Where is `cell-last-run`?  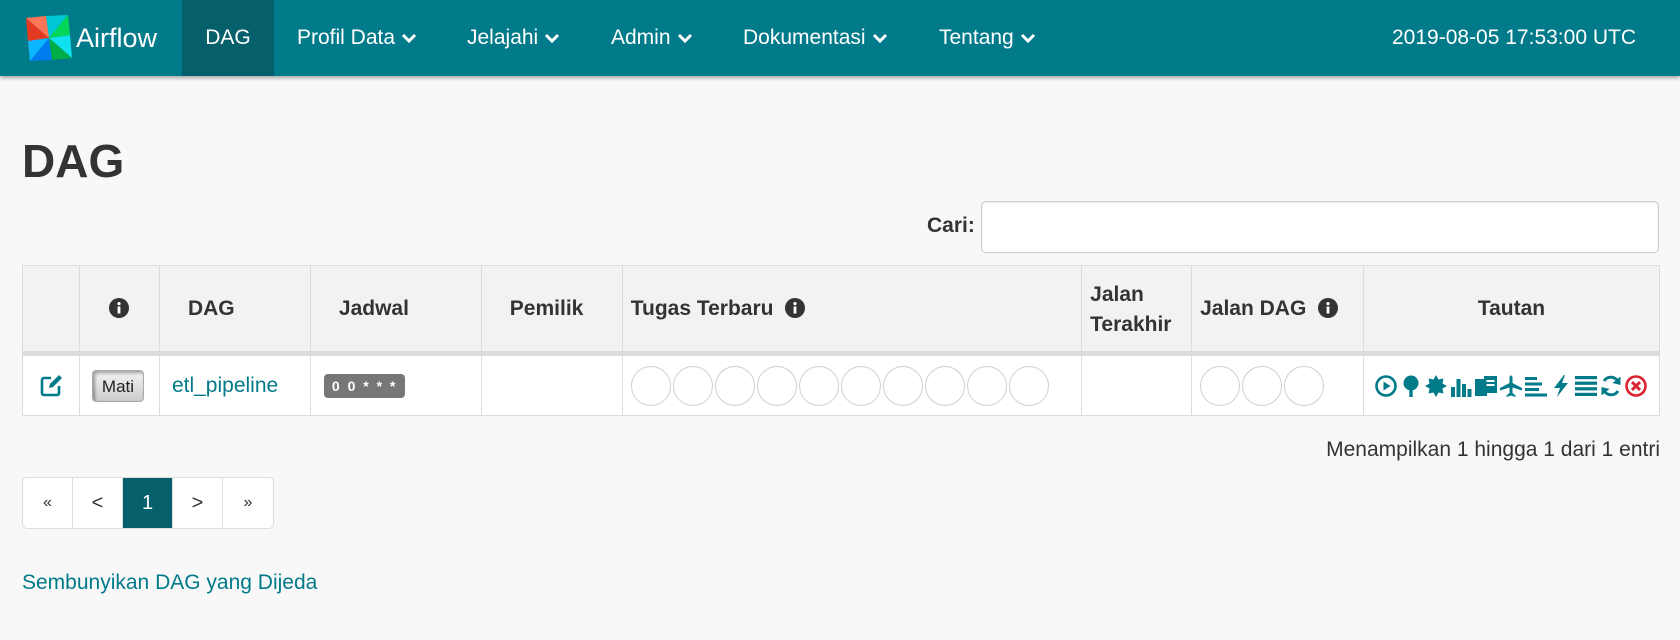
cell-last-run is located at coordinates (1137, 384).